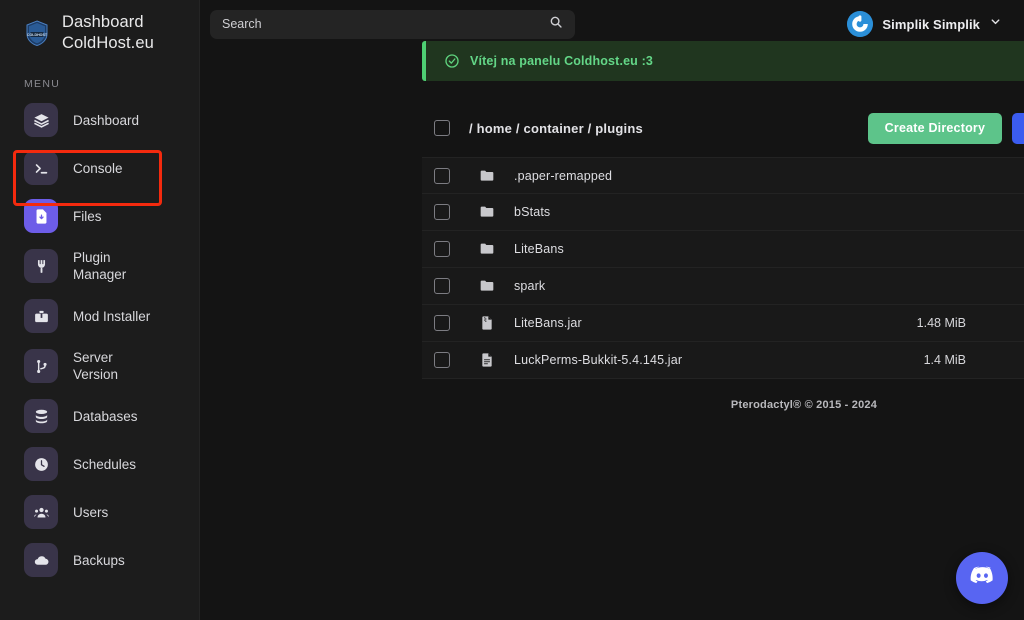  I want to click on sidebar-item-label: Users, so click(91, 512).